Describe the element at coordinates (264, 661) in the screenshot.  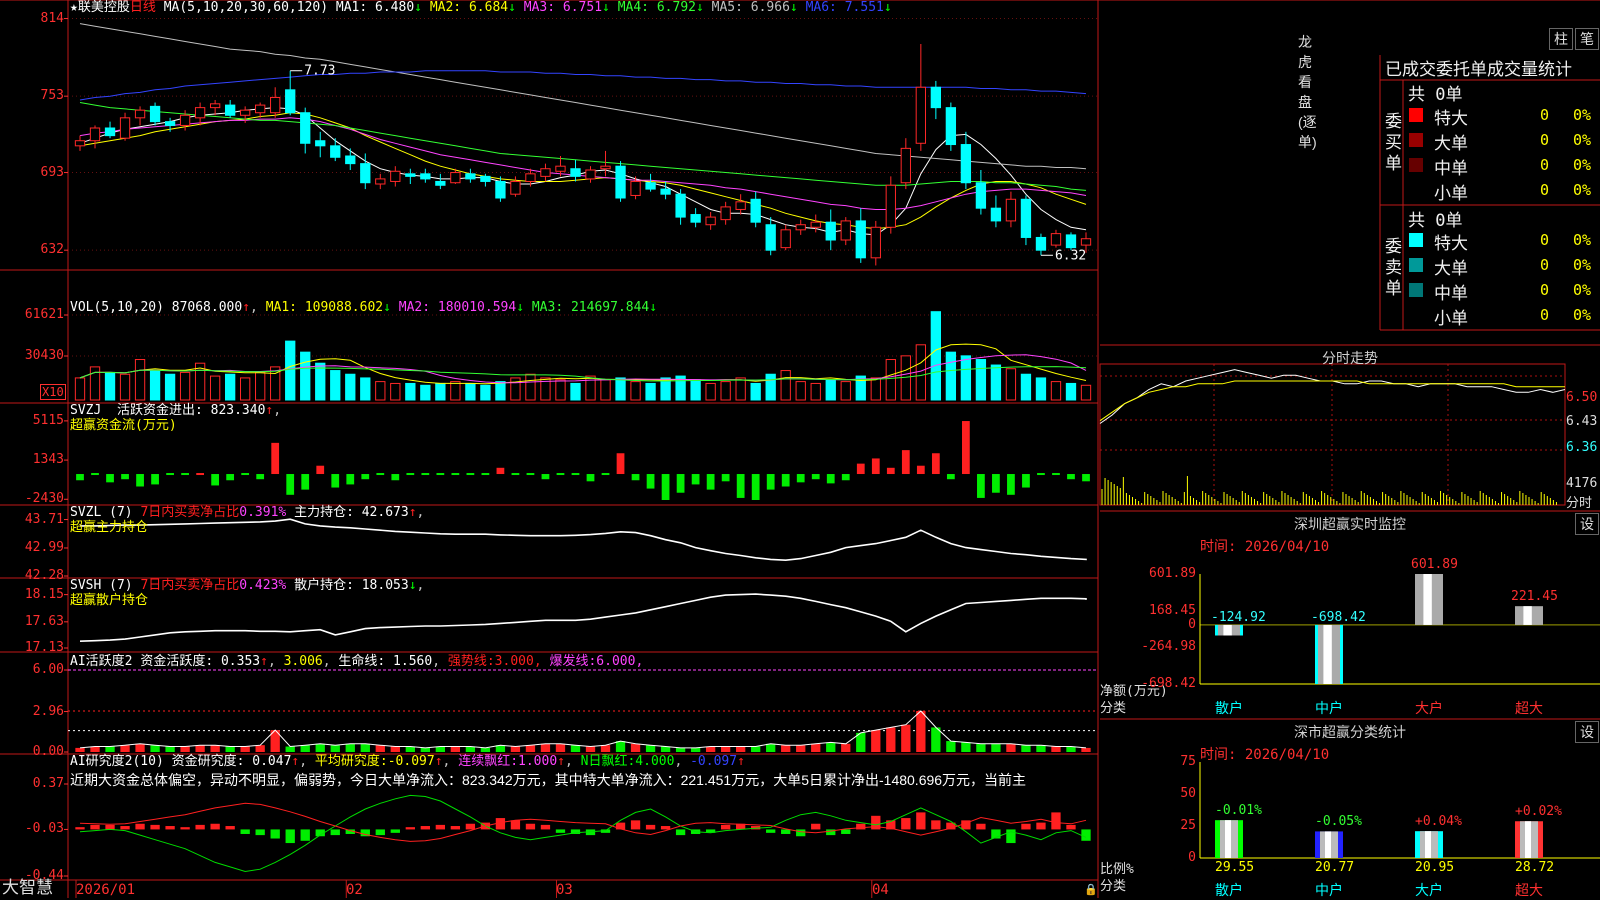
I see `ai-active-dir: ↑` at that location.